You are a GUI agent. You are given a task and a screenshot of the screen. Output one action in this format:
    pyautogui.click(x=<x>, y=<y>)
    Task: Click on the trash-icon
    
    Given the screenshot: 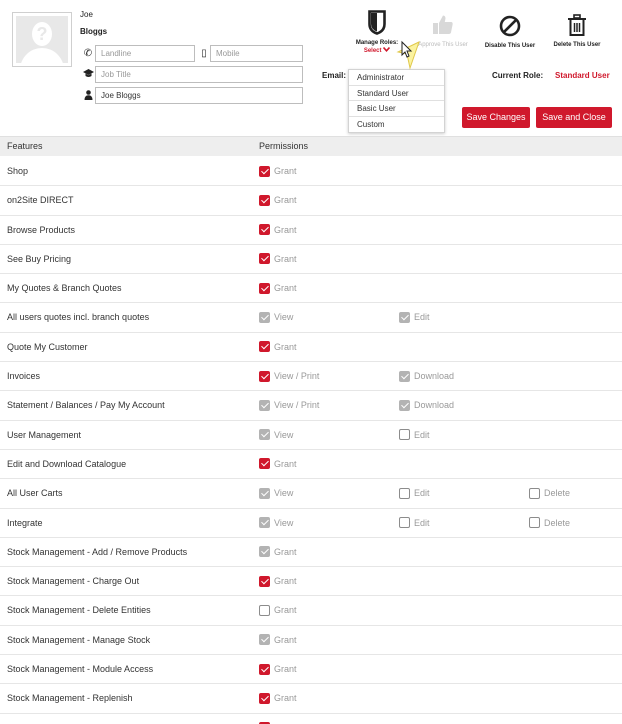 What is the action you would take?
    pyautogui.click(x=577, y=25)
    